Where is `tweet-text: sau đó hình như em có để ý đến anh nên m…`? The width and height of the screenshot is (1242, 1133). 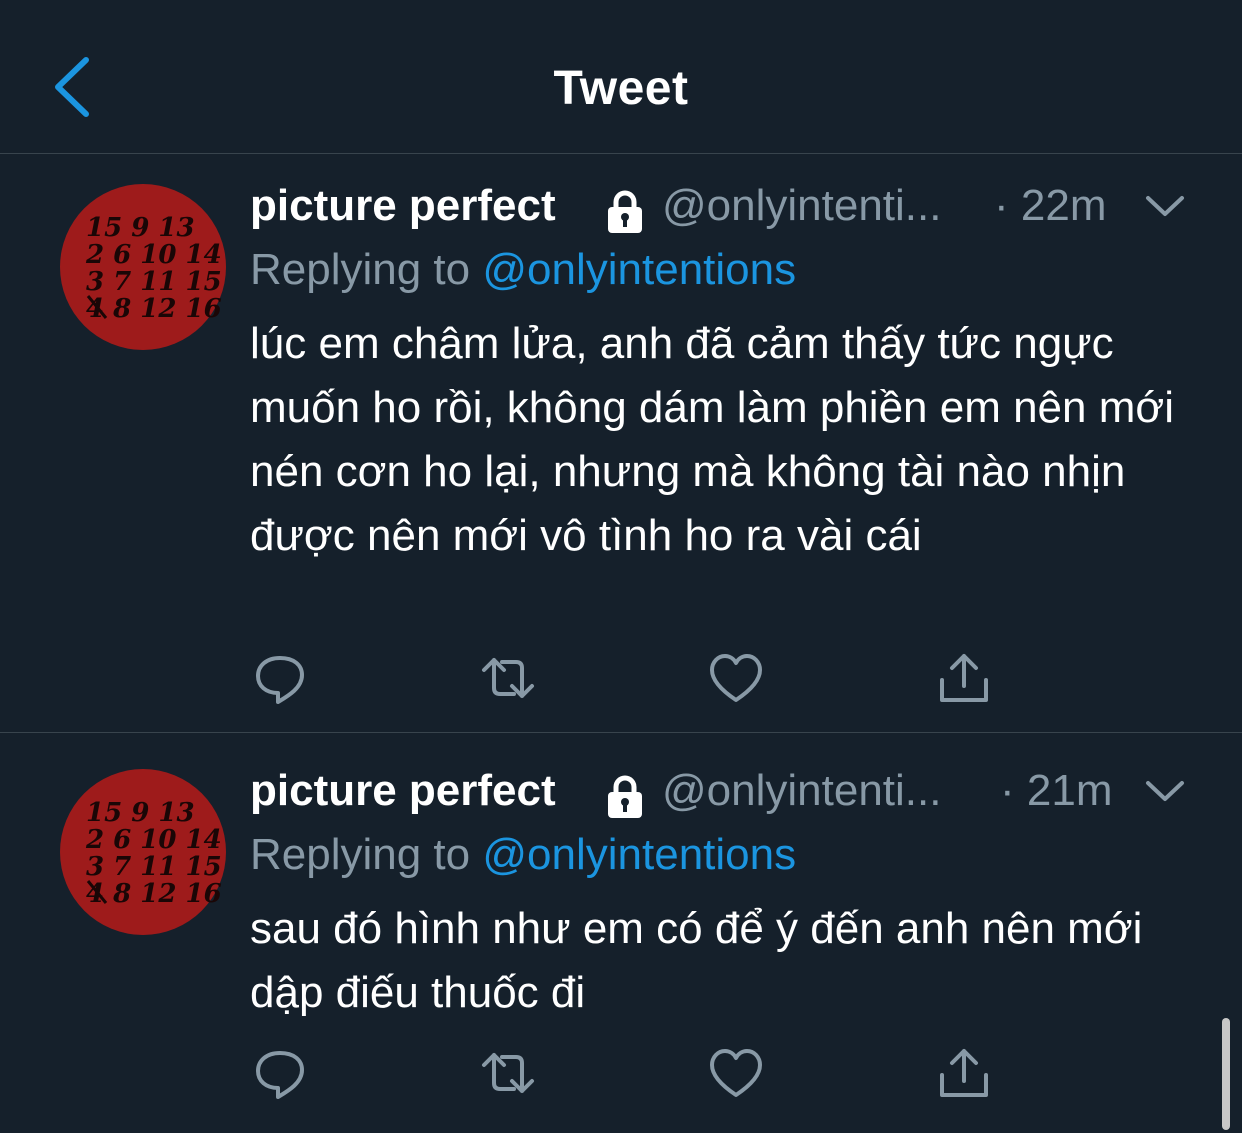
tweet-text: sau đó hình như em có để ý đến anh nên m… is located at coordinates (696, 960).